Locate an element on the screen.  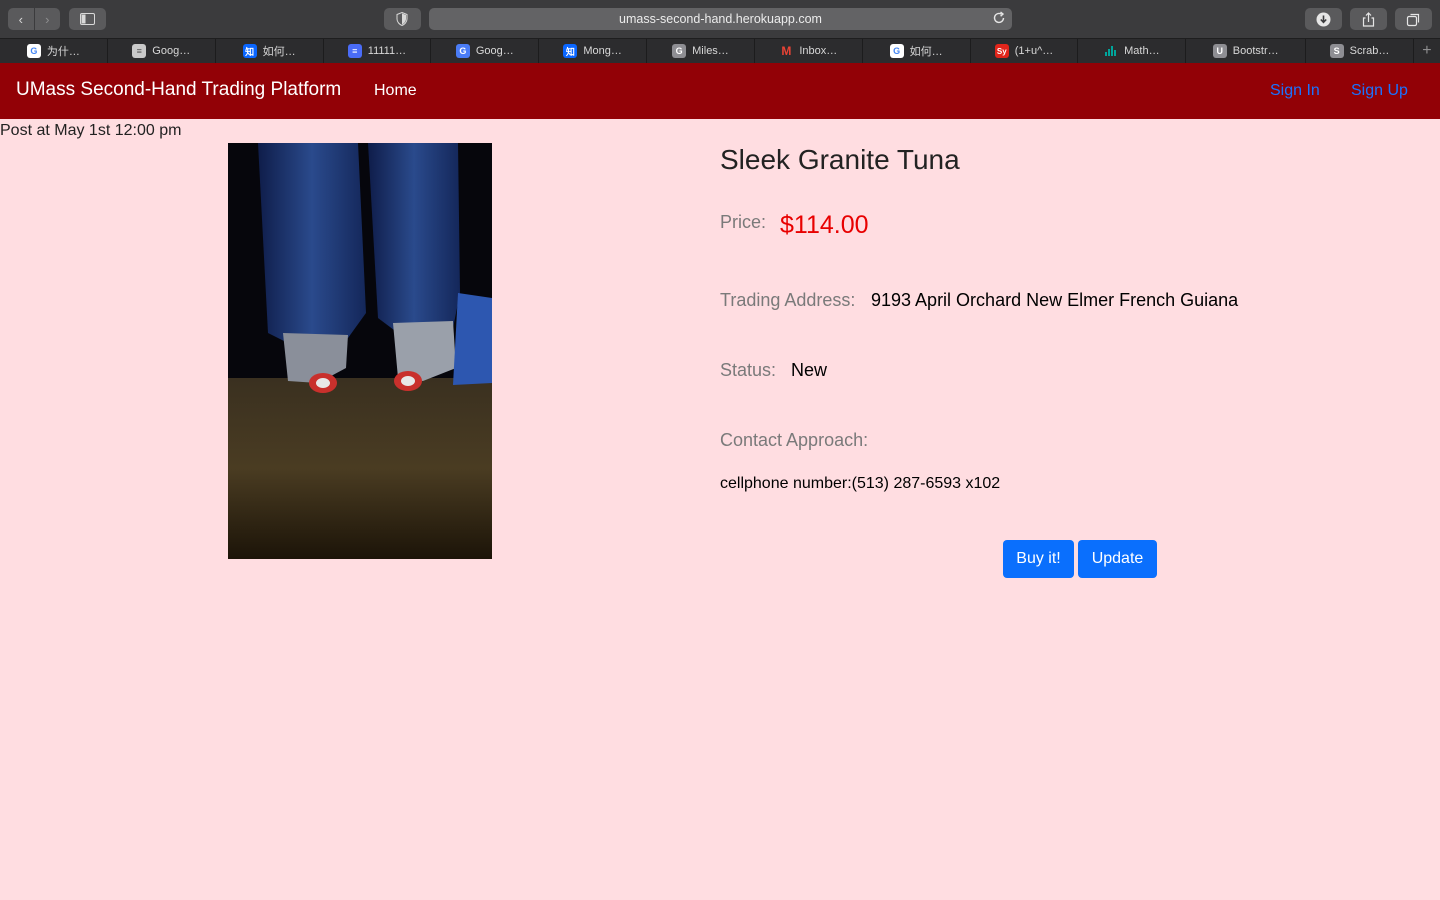
product-image is located at coordinates (360, 351).